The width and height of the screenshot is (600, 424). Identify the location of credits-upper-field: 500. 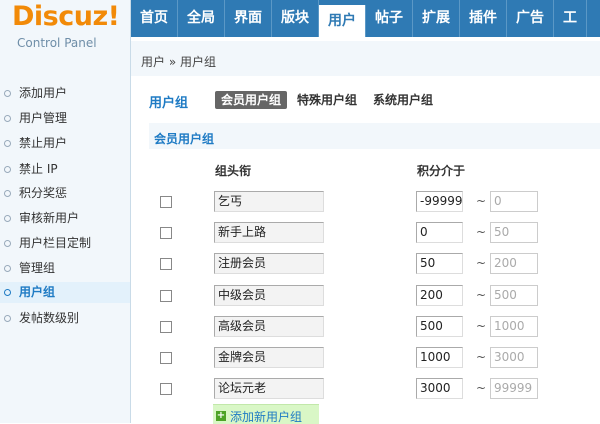
(514, 295).